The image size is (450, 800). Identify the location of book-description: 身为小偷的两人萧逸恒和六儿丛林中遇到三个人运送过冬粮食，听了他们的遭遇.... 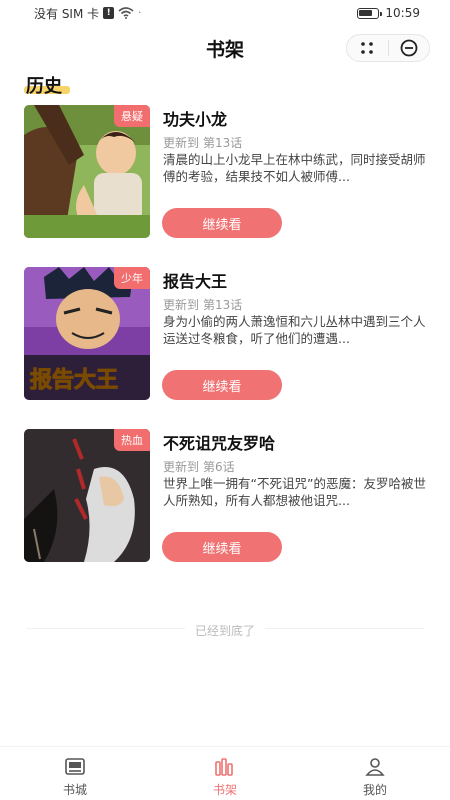
(294, 330).